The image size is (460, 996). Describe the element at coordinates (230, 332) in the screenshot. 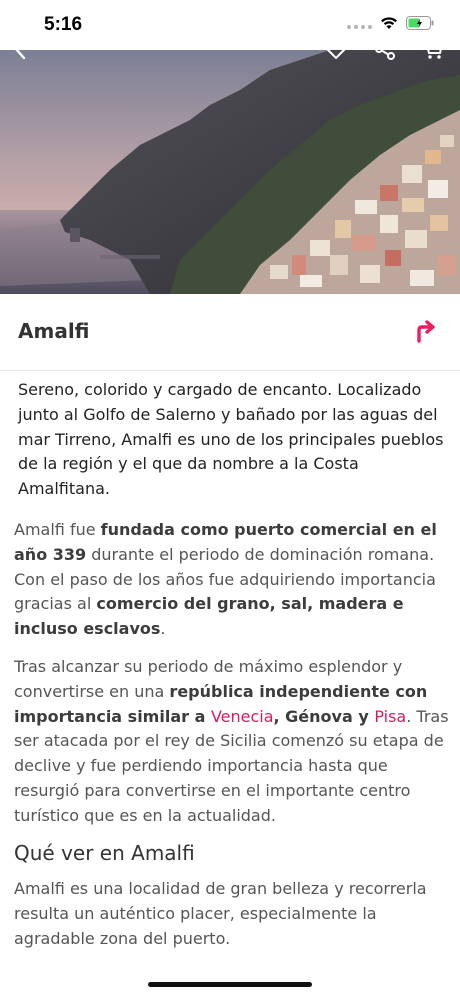

I see `title-row: Amalfi` at that location.